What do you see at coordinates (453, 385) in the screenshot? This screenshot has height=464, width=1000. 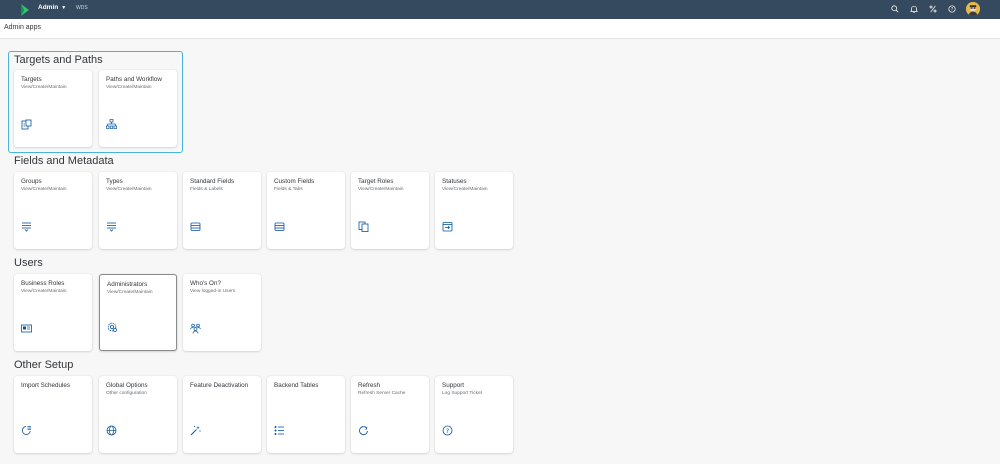 I see `tile-title: Support` at bounding box center [453, 385].